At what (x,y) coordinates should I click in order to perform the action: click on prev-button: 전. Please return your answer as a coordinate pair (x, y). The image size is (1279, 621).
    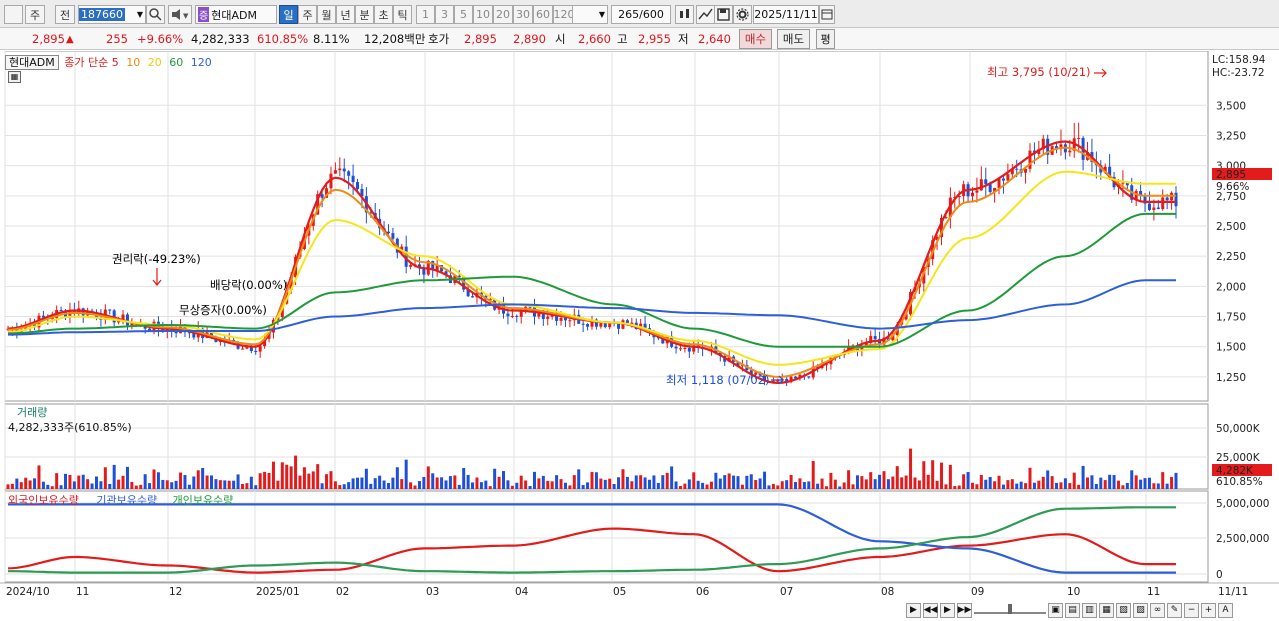
    Looking at the image, I should click on (65, 14).